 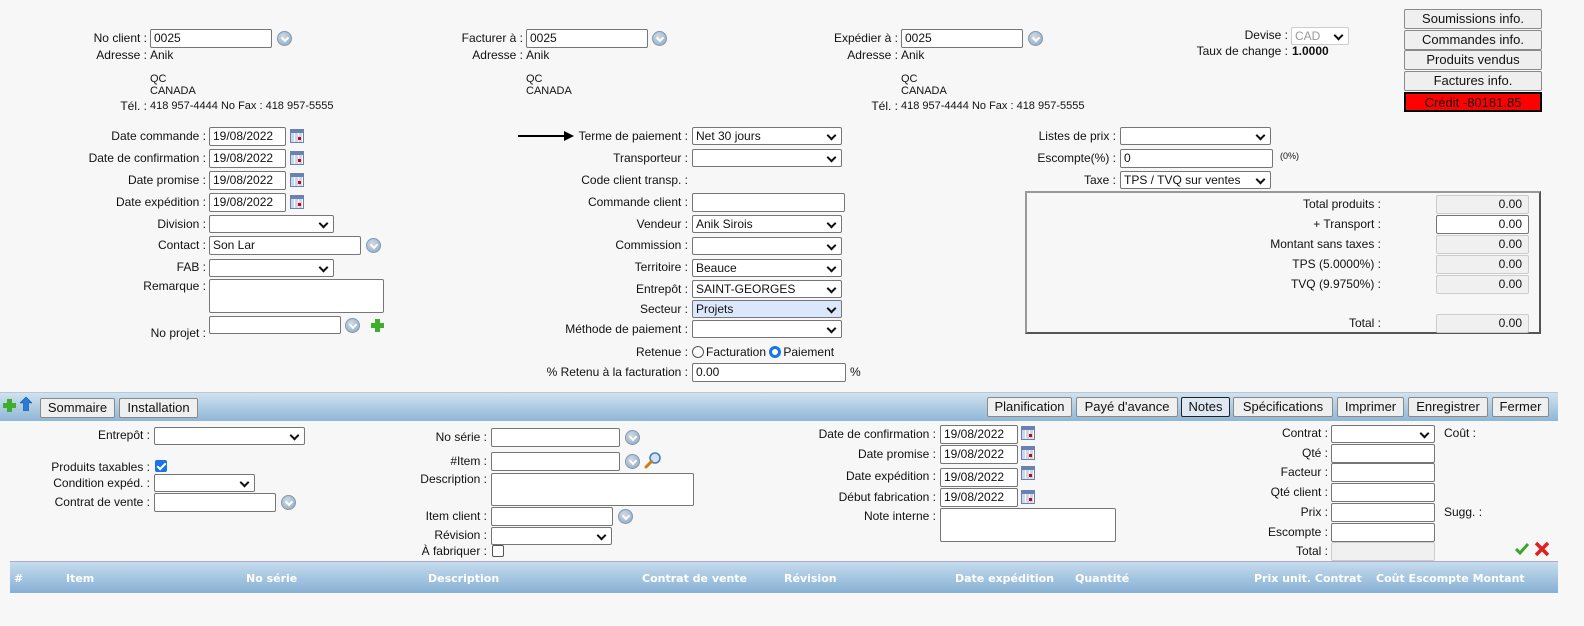 I want to click on description-textarea, so click(x=592, y=489).